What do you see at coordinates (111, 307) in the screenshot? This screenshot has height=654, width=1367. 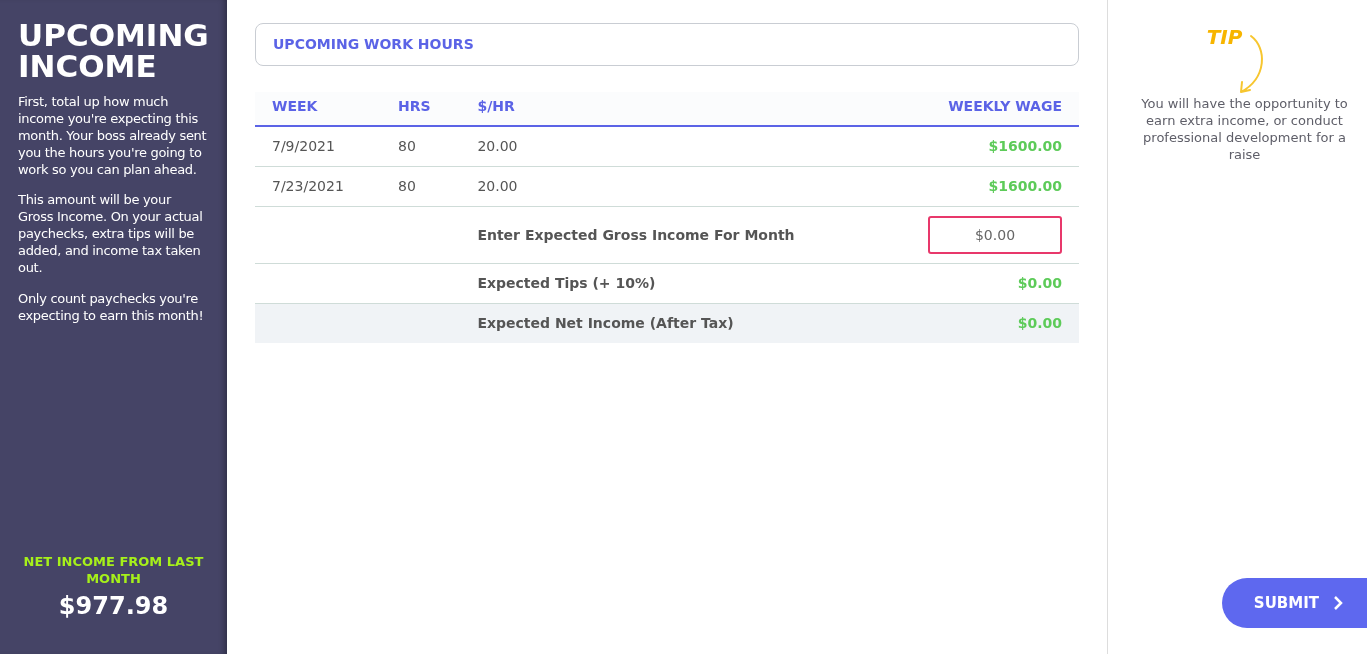 I see `instruction-text: Only count paychecks you're expecting to earn this month!` at bounding box center [111, 307].